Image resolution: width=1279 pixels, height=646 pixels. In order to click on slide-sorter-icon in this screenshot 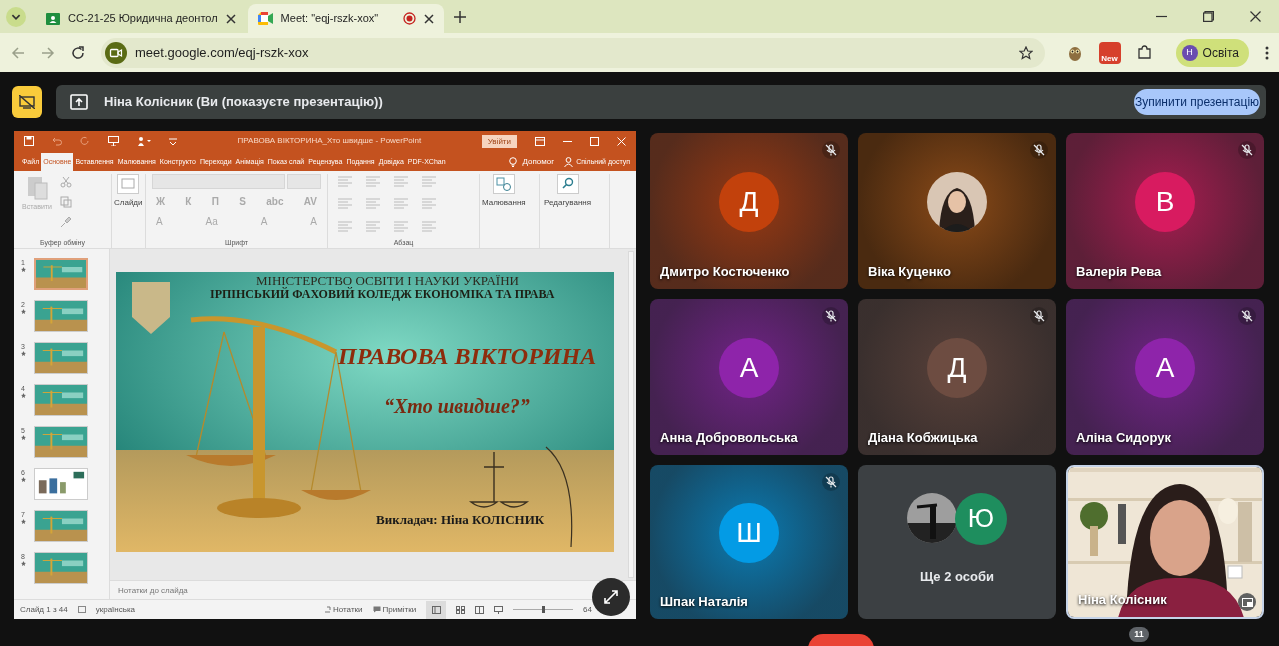, I will do `click(461, 609)`.